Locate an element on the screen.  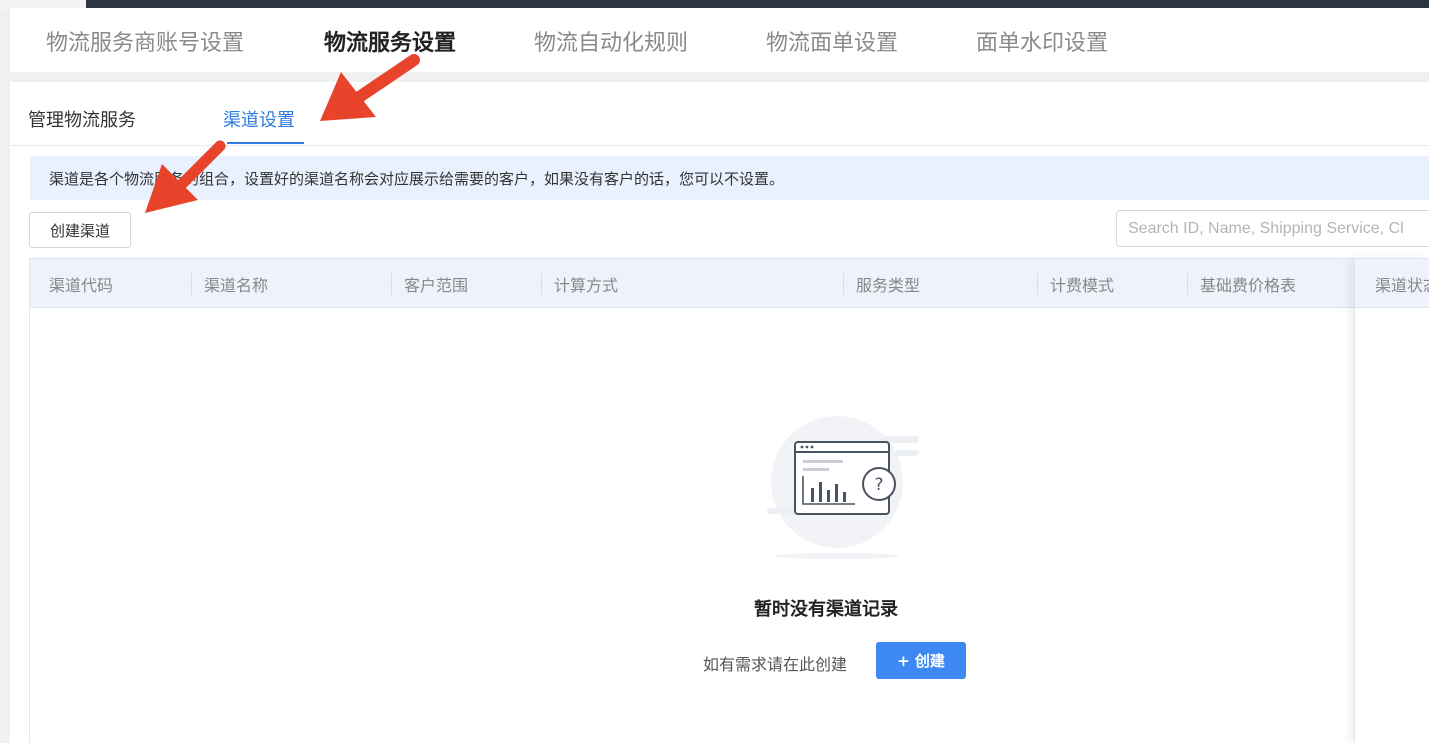
tab-manage-logistics-services: 管理物流服务 is located at coordinates (82, 119).